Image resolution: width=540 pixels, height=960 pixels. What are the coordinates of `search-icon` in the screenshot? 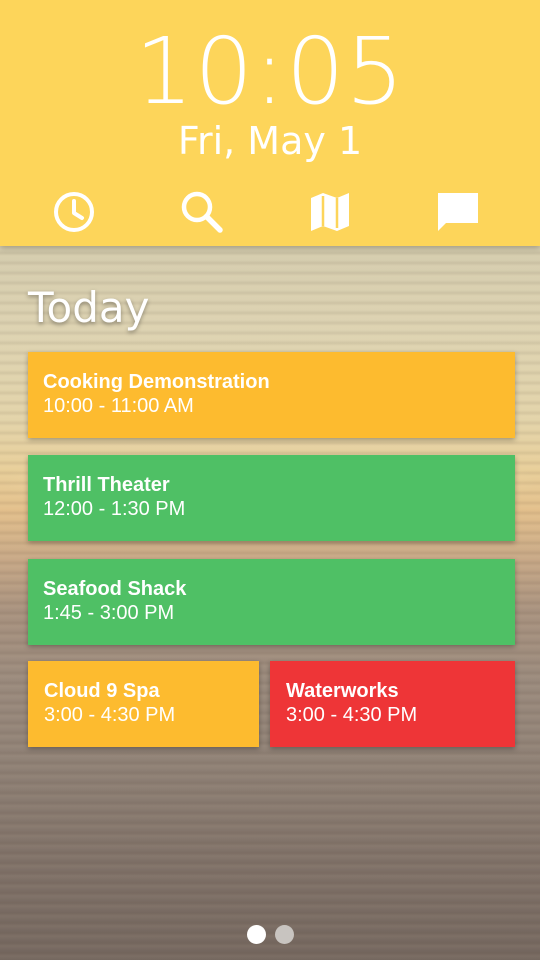 It's located at (202, 212).